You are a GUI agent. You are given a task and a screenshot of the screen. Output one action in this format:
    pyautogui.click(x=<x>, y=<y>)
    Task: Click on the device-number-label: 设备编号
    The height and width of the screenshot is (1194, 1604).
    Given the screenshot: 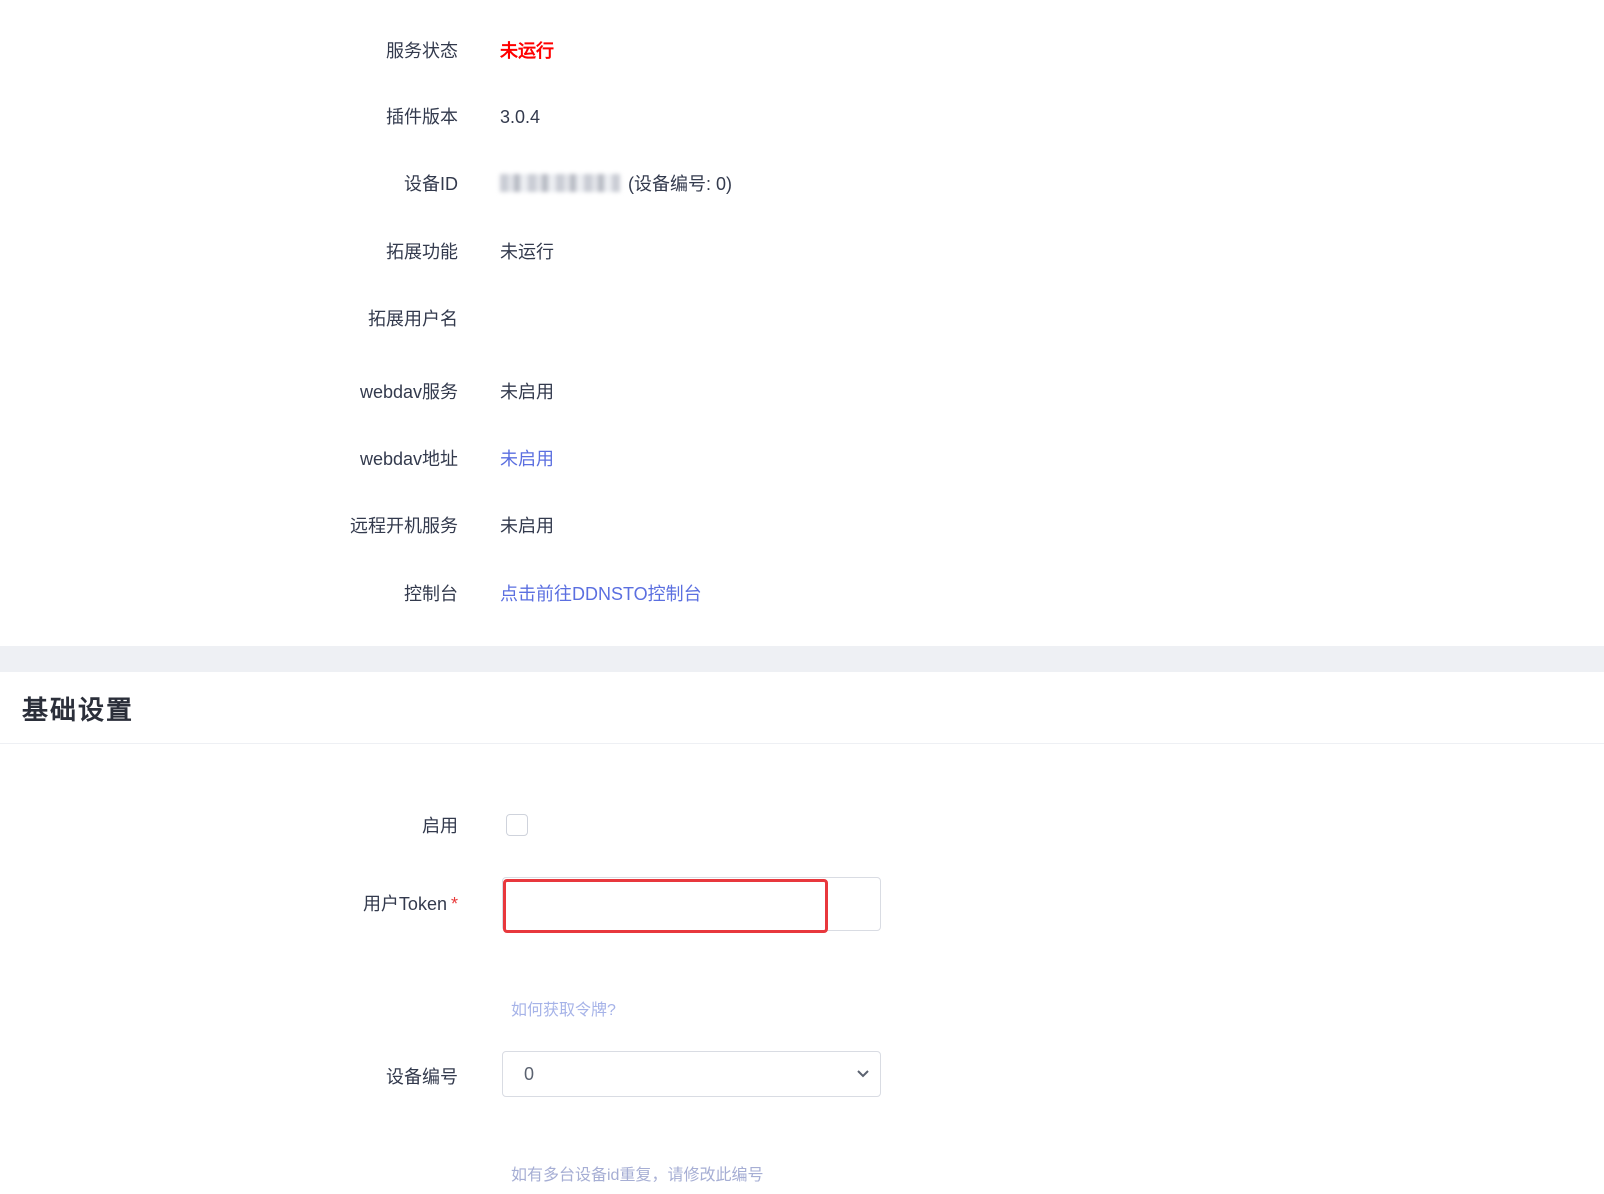 What is the action you would take?
    pyautogui.click(x=422, y=1077)
    